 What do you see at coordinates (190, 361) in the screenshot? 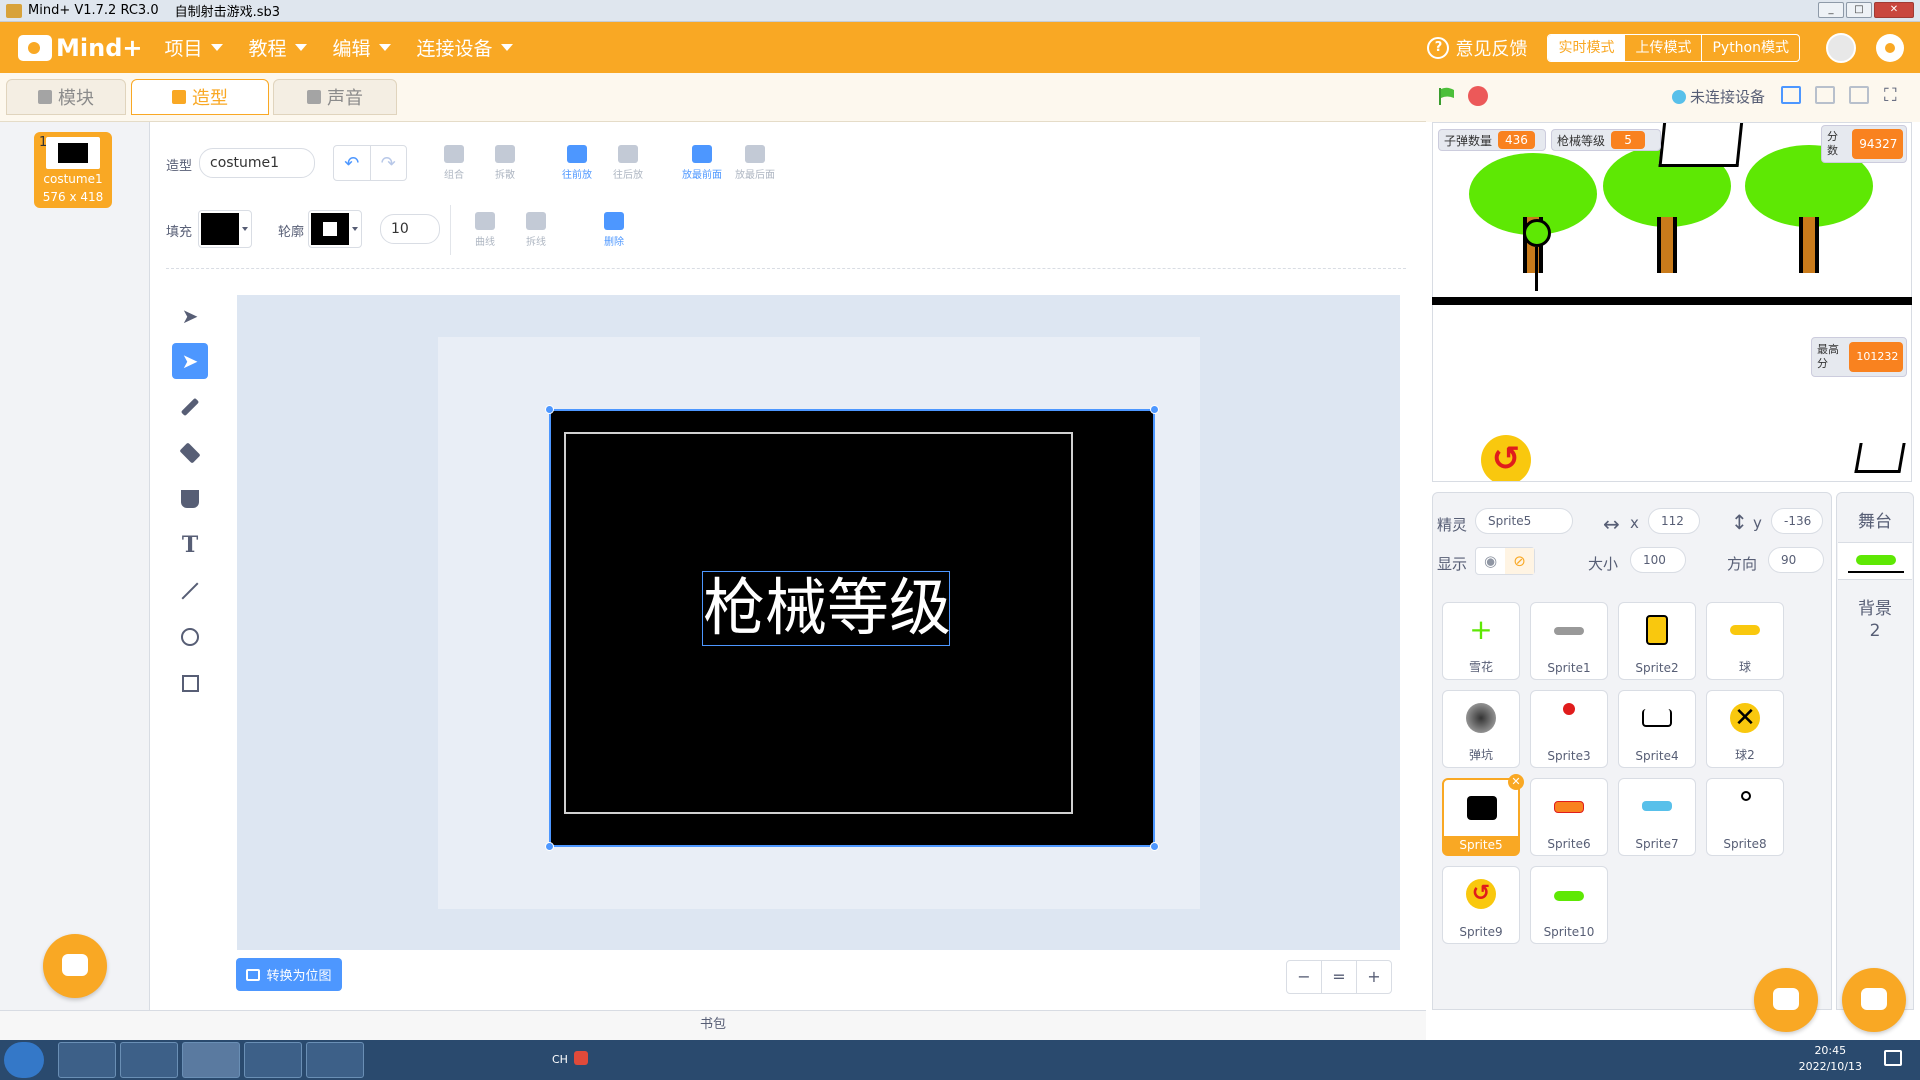
I see `reshape-tool: ➤` at bounding box center [190, 361].